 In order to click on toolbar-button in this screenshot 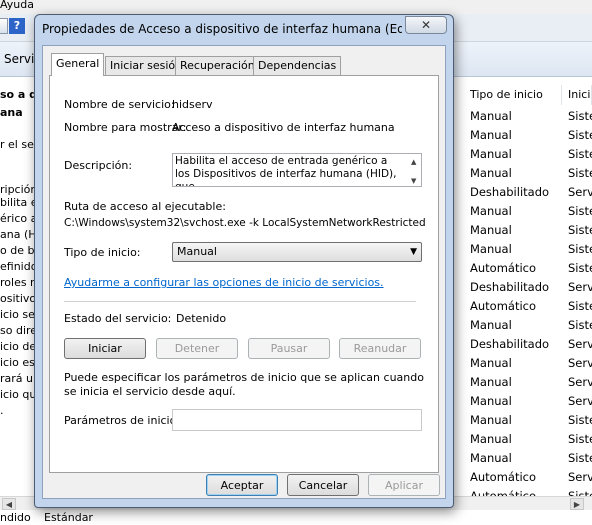, I will do `click(4, 26)`.